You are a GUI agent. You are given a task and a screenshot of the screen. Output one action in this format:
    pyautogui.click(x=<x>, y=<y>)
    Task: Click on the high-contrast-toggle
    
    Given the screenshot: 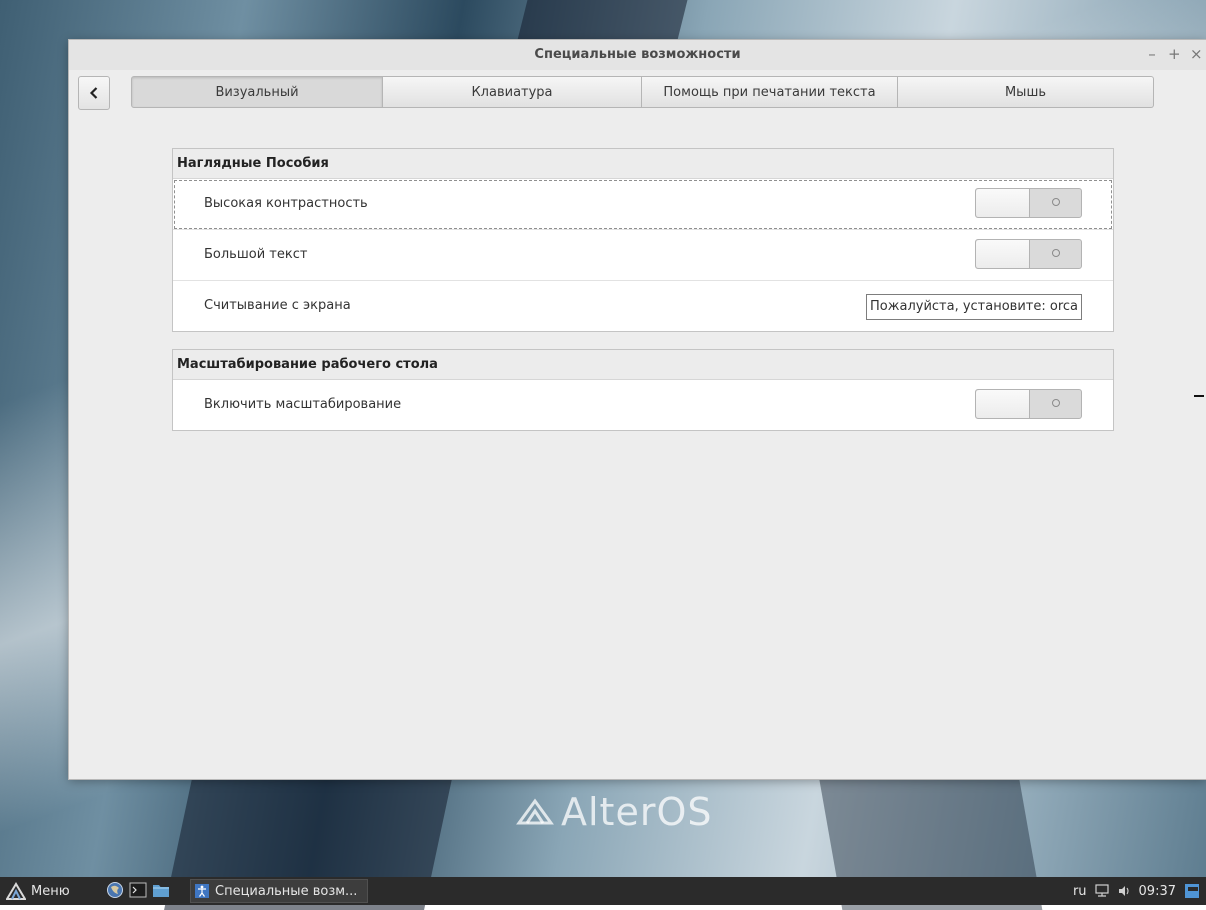 What is the action you would take?
    pyautogui.click(x=1028, y=203)
    